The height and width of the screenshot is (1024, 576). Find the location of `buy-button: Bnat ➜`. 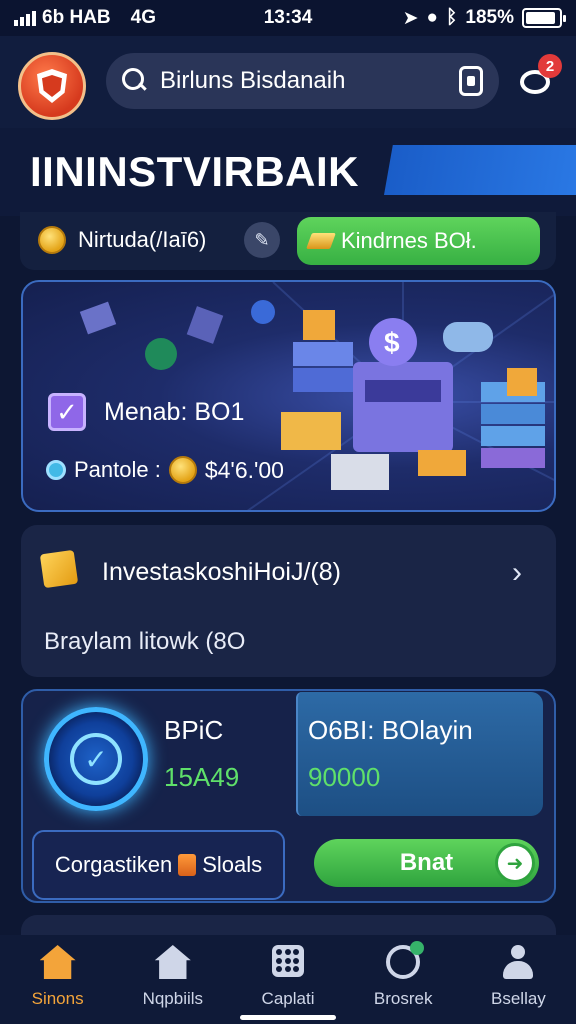

buy-button: Bnat ➜ is located at coordinates (426, 863).